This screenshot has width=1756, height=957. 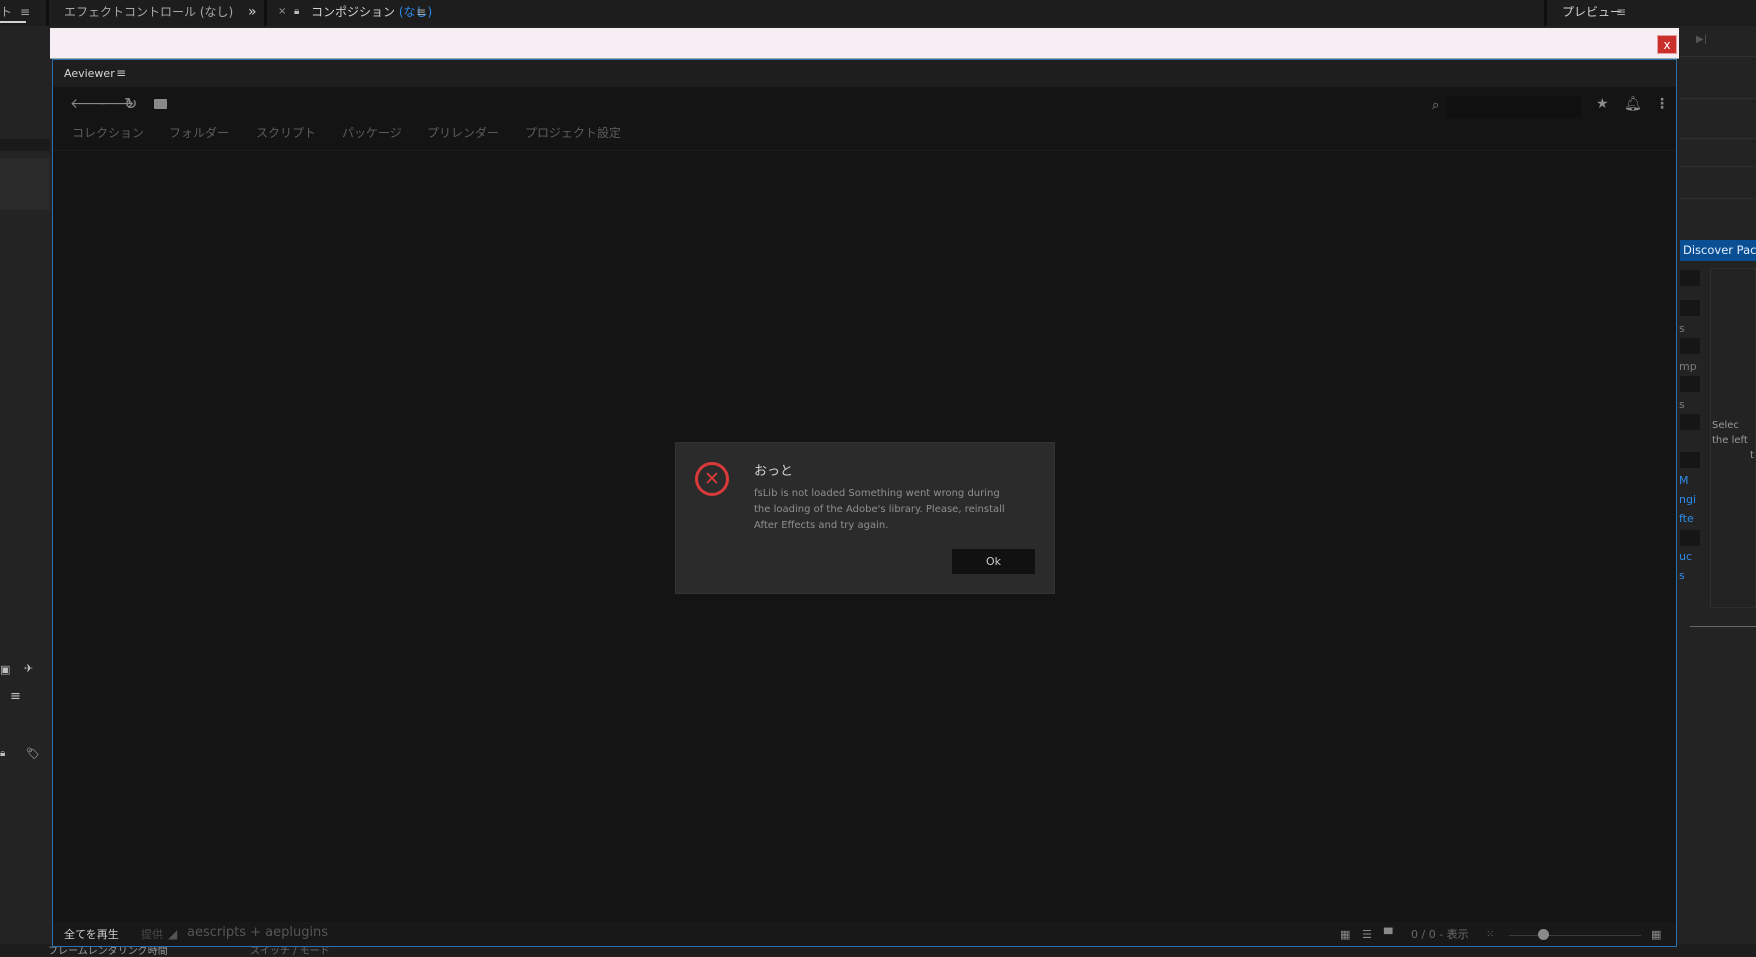 What do you see at coordinates (13, 22) in the screenshot?
I see `host-active-tab-underline` at bounding box center [13, 22].